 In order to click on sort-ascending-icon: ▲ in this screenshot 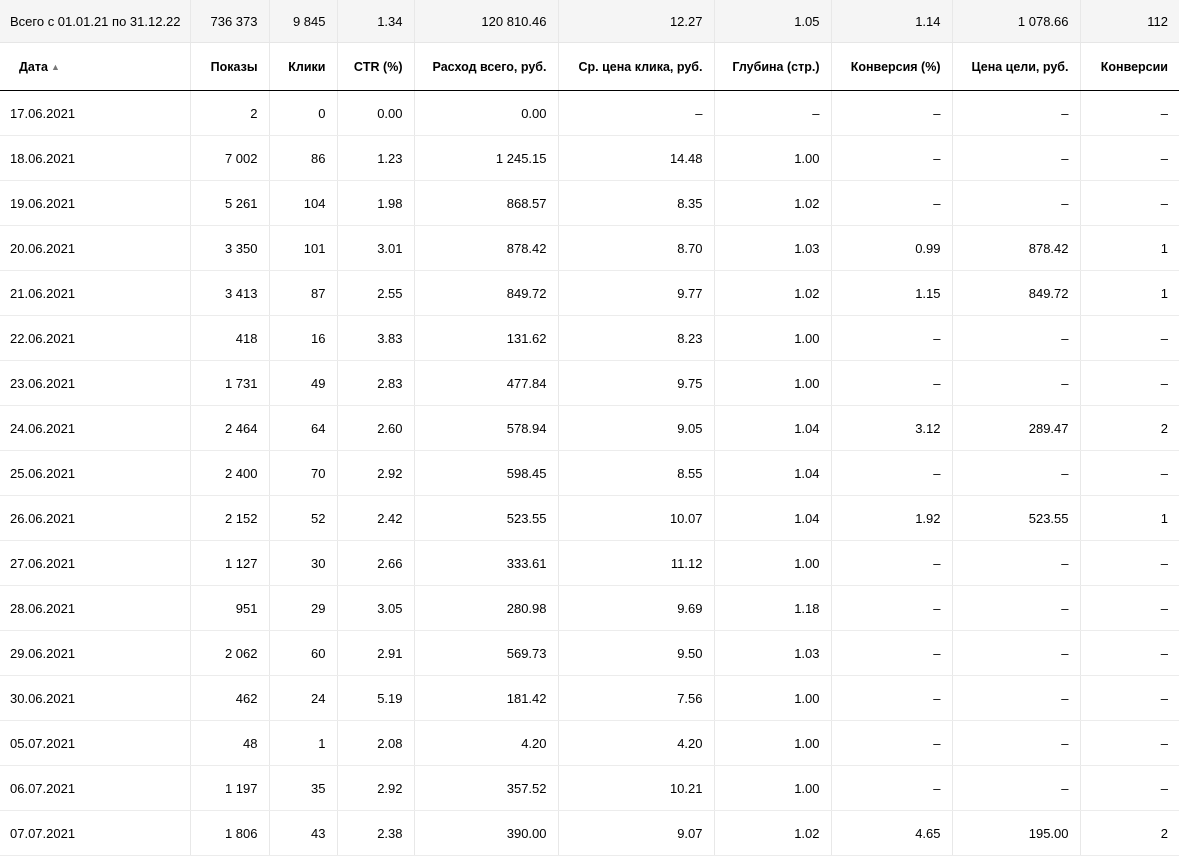, I will do `click(55, 66)`.